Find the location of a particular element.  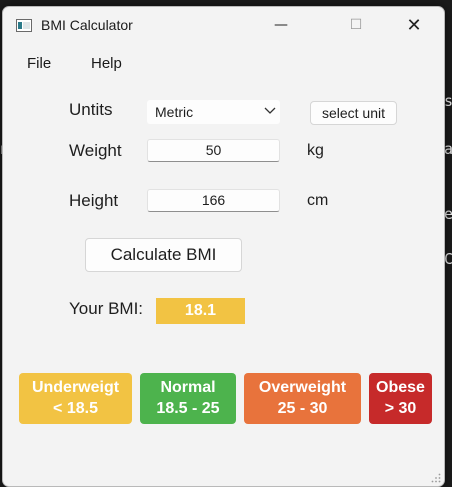

height-label: Height is located at coordinates (94, 200).